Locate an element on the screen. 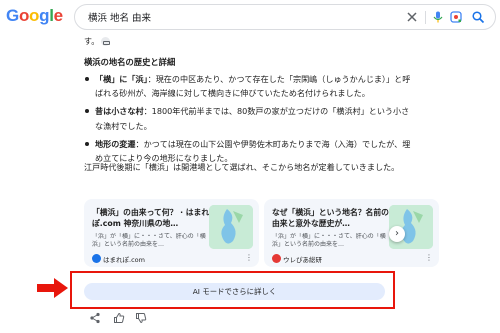  point-label: 昔は小さな村 is located at coordinates (119, 111).